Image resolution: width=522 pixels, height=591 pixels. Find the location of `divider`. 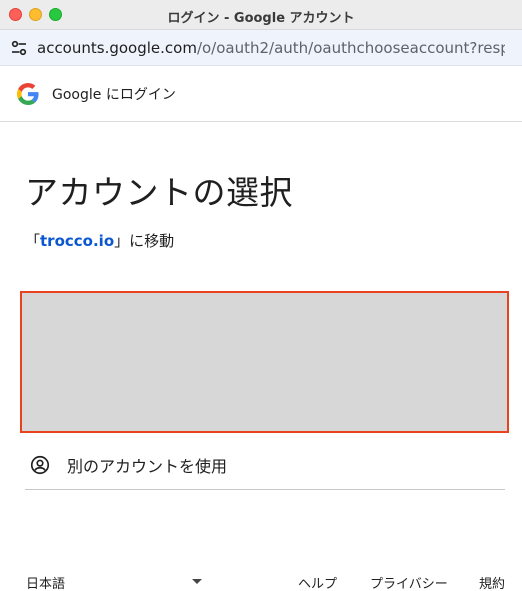

divider is located at coordinates (265, 489).